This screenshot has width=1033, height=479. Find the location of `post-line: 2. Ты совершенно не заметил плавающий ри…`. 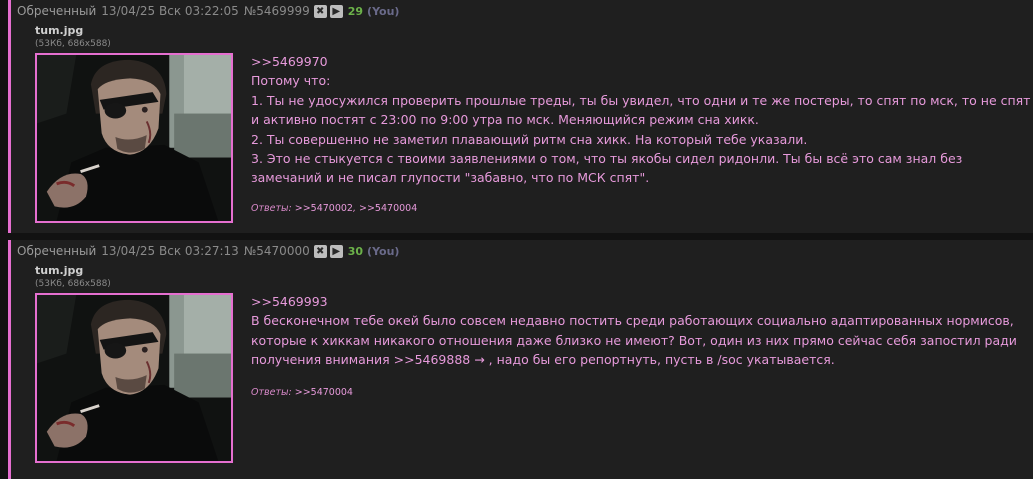

post-line: 2. Ты совершенно не заметил плавающий ри… is located at coordinates (529, 139).